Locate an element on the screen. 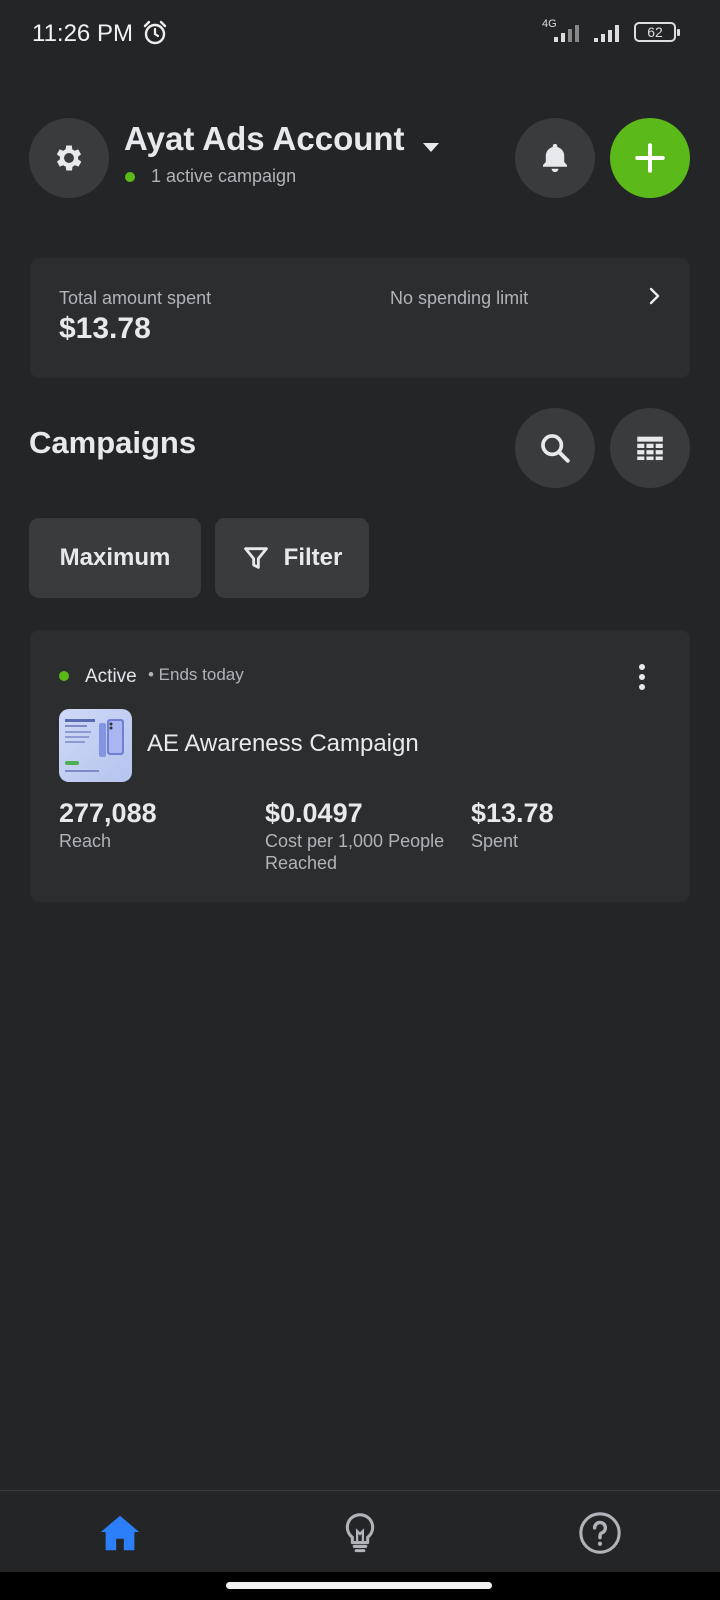 The width and height of the screenshot is (720, 1600). sort-button: Maximum is located at coordinates (115, 558).